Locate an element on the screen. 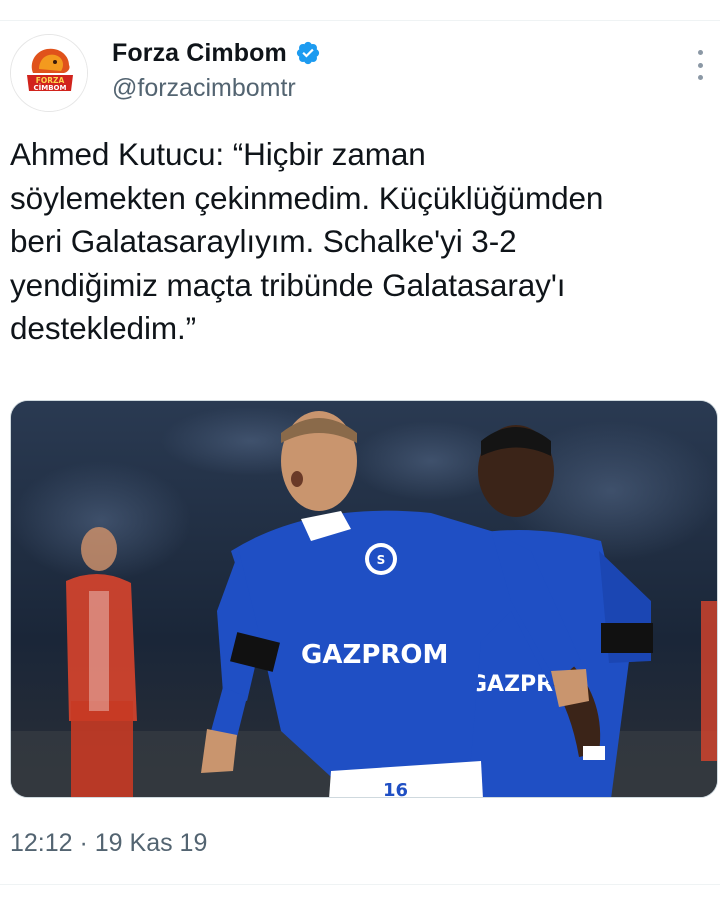 The width and height of the screenshot is (720, 900). verified-badge-icon is located at coordinates (308, 53).